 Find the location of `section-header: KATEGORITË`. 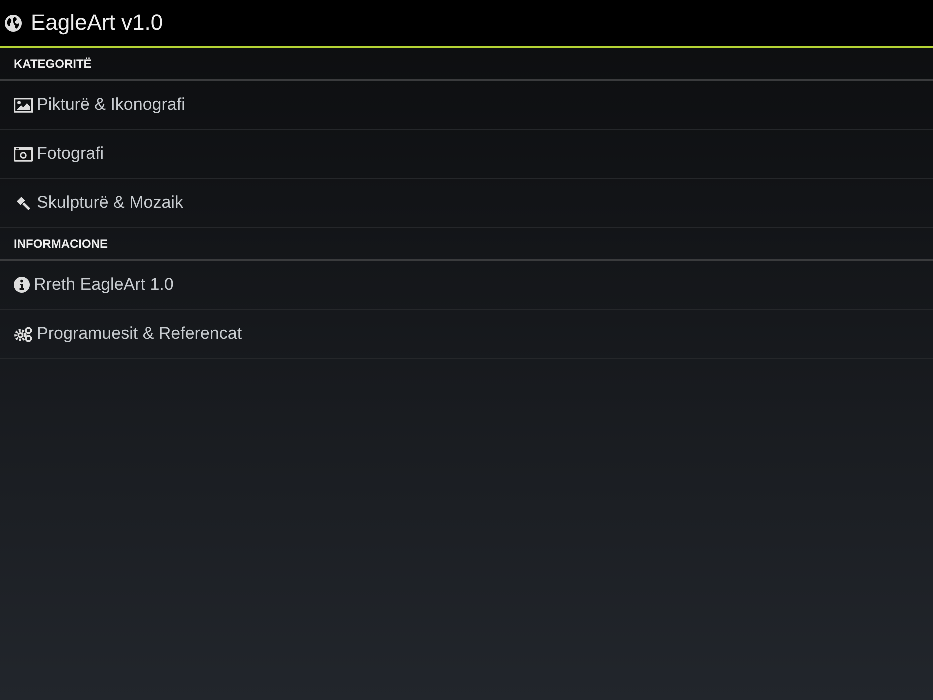

section-header: KATEGORITË is located at coordinates (466, 64).